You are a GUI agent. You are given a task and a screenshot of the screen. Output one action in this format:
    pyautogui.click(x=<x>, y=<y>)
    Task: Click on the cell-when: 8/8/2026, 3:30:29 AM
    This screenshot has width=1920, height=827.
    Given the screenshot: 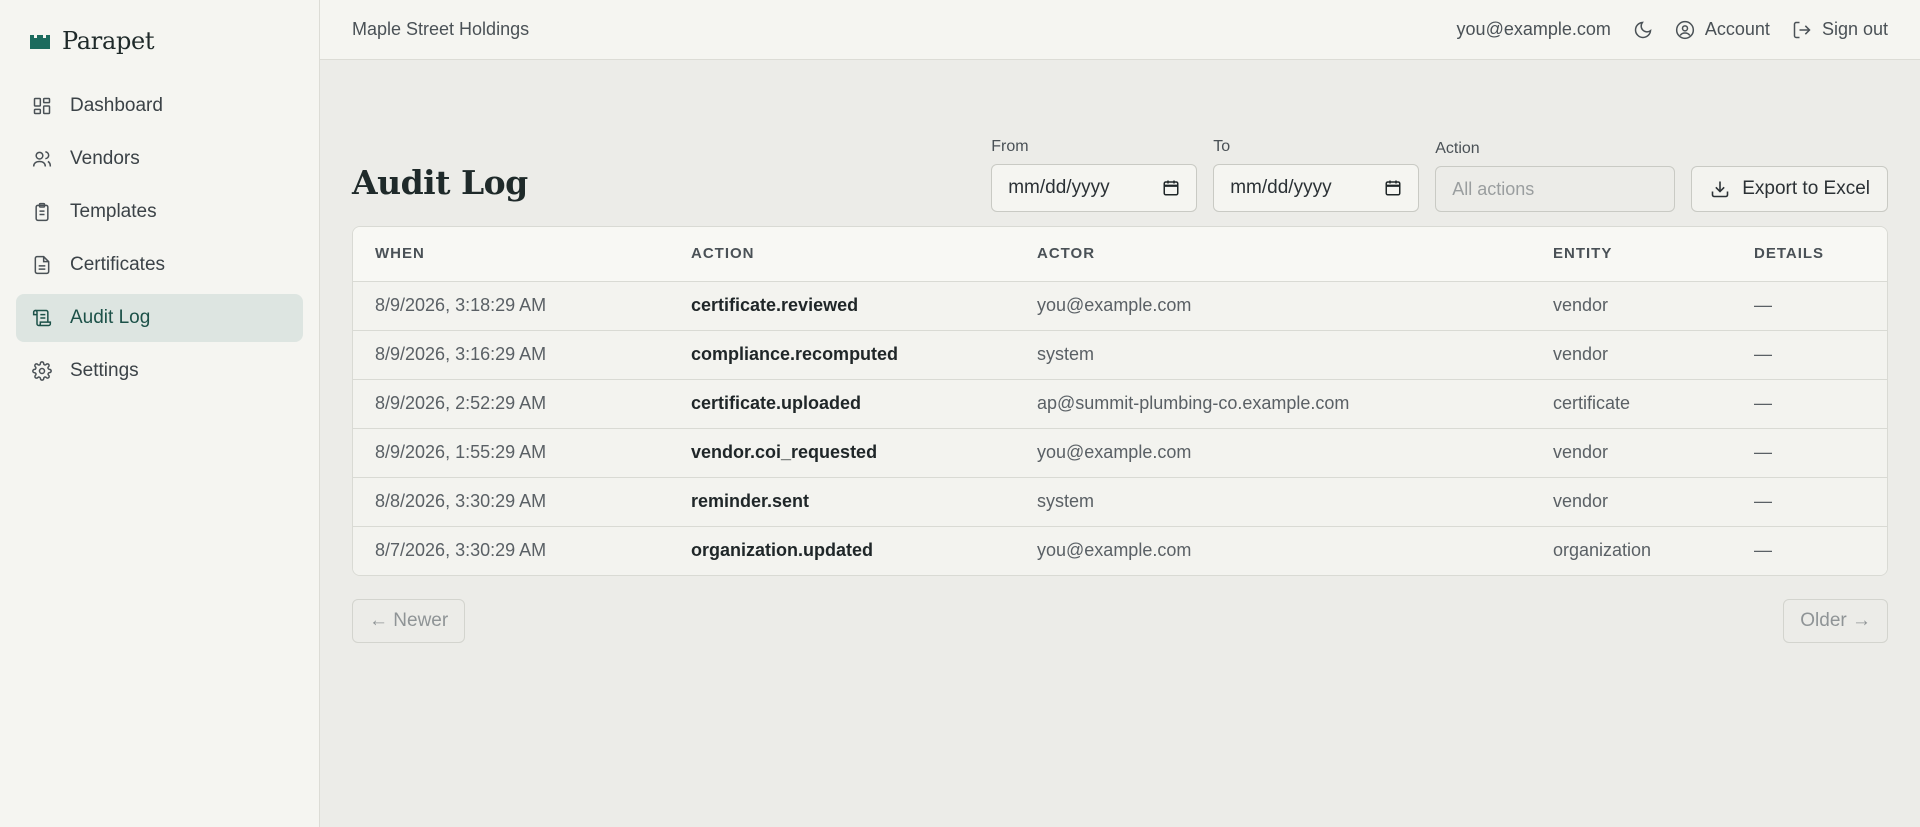 What is the action you would take?
    pyautogui.click(x=511, y=502)
    